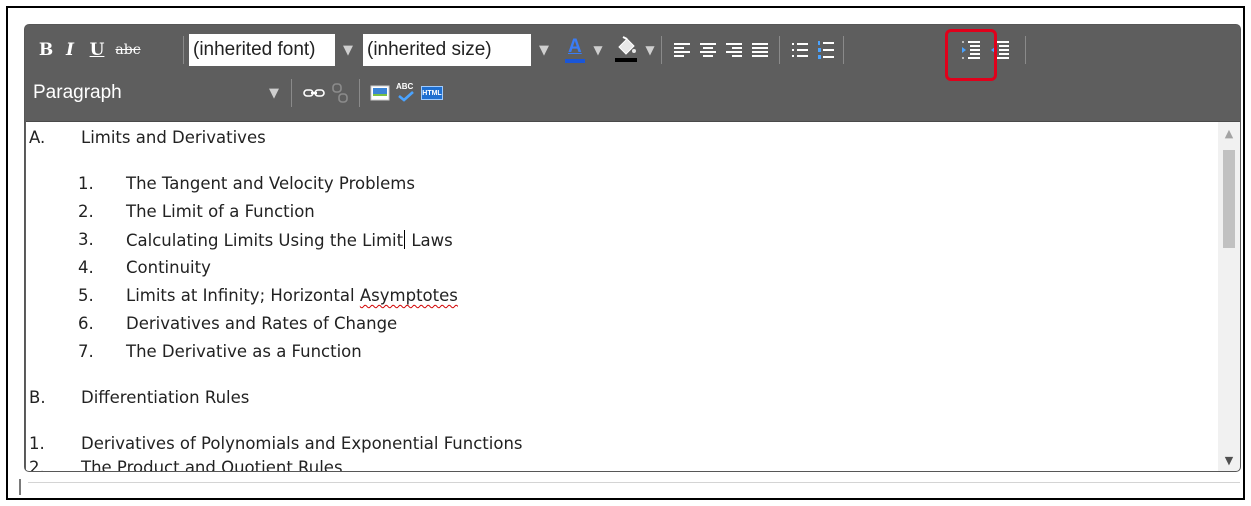  Describe the element at coordinates (212, 464) in the screenshot. I see `list-item-text: The Product and Quotient Rules` at that location.